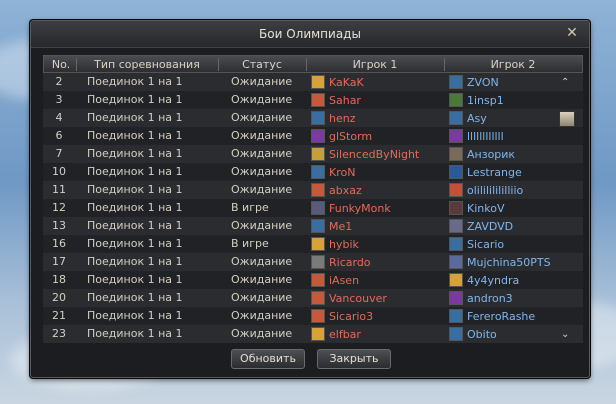 The image size is (616, 404). I want to click on player-2-cell: KinkoV, so click(476, 208).